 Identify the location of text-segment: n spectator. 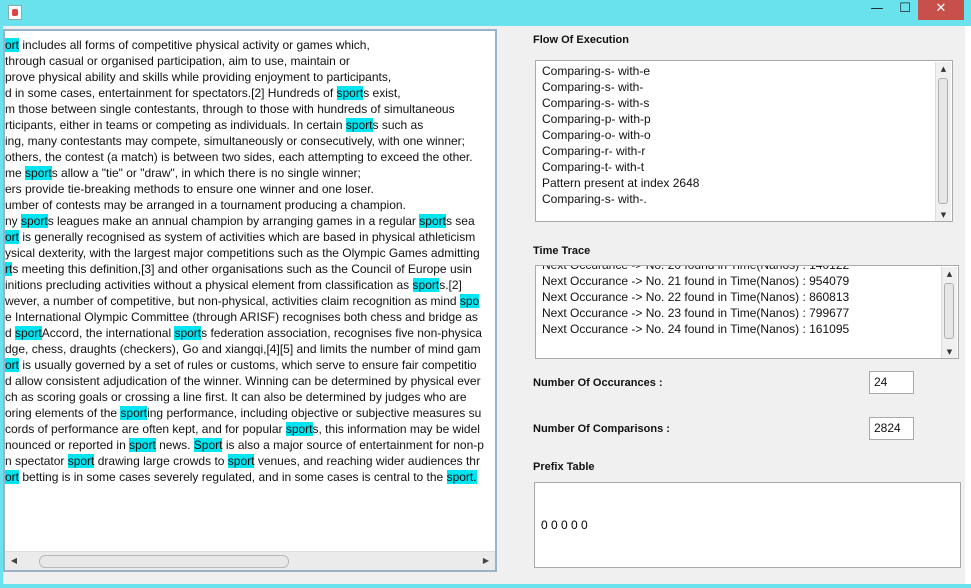
(36, 461).